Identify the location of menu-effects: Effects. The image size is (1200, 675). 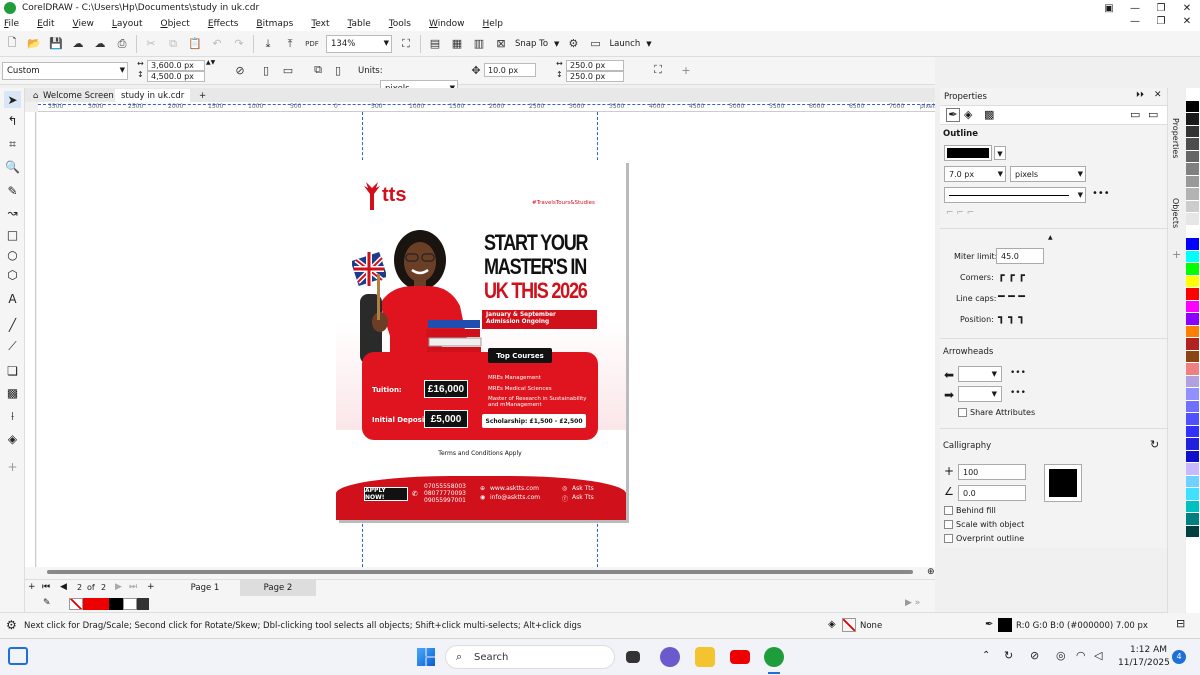
(223, 24).